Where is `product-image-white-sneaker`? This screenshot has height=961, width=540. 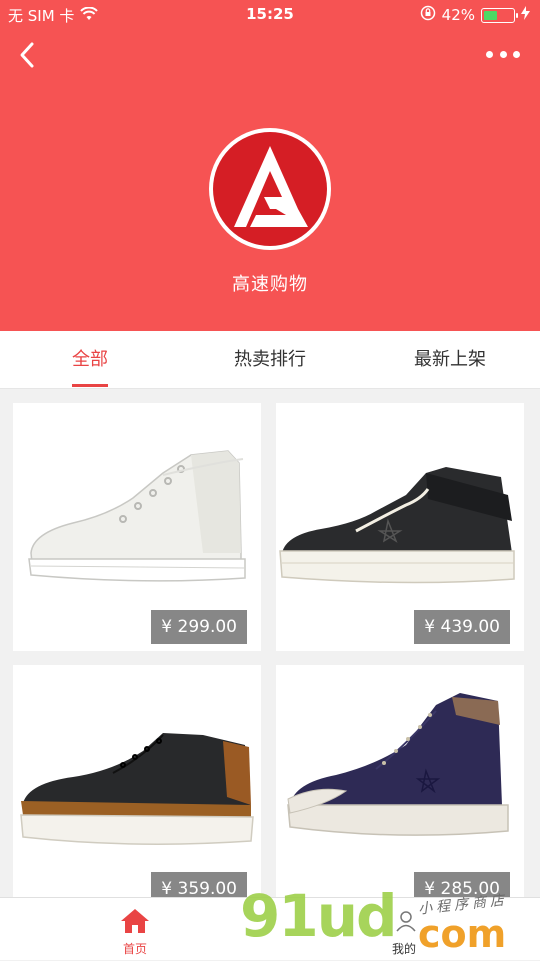
product-image-white-sneaker is located at coordinates (137, 516).